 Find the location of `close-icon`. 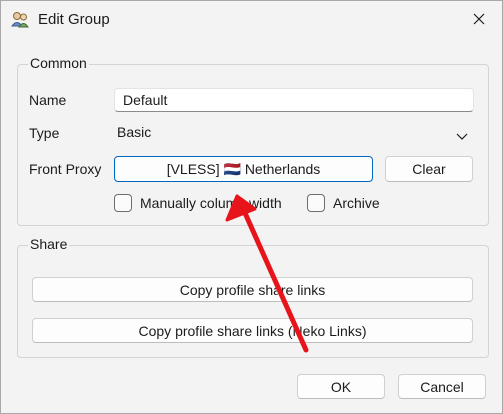

close-icon is located at coordinates (479, 20).